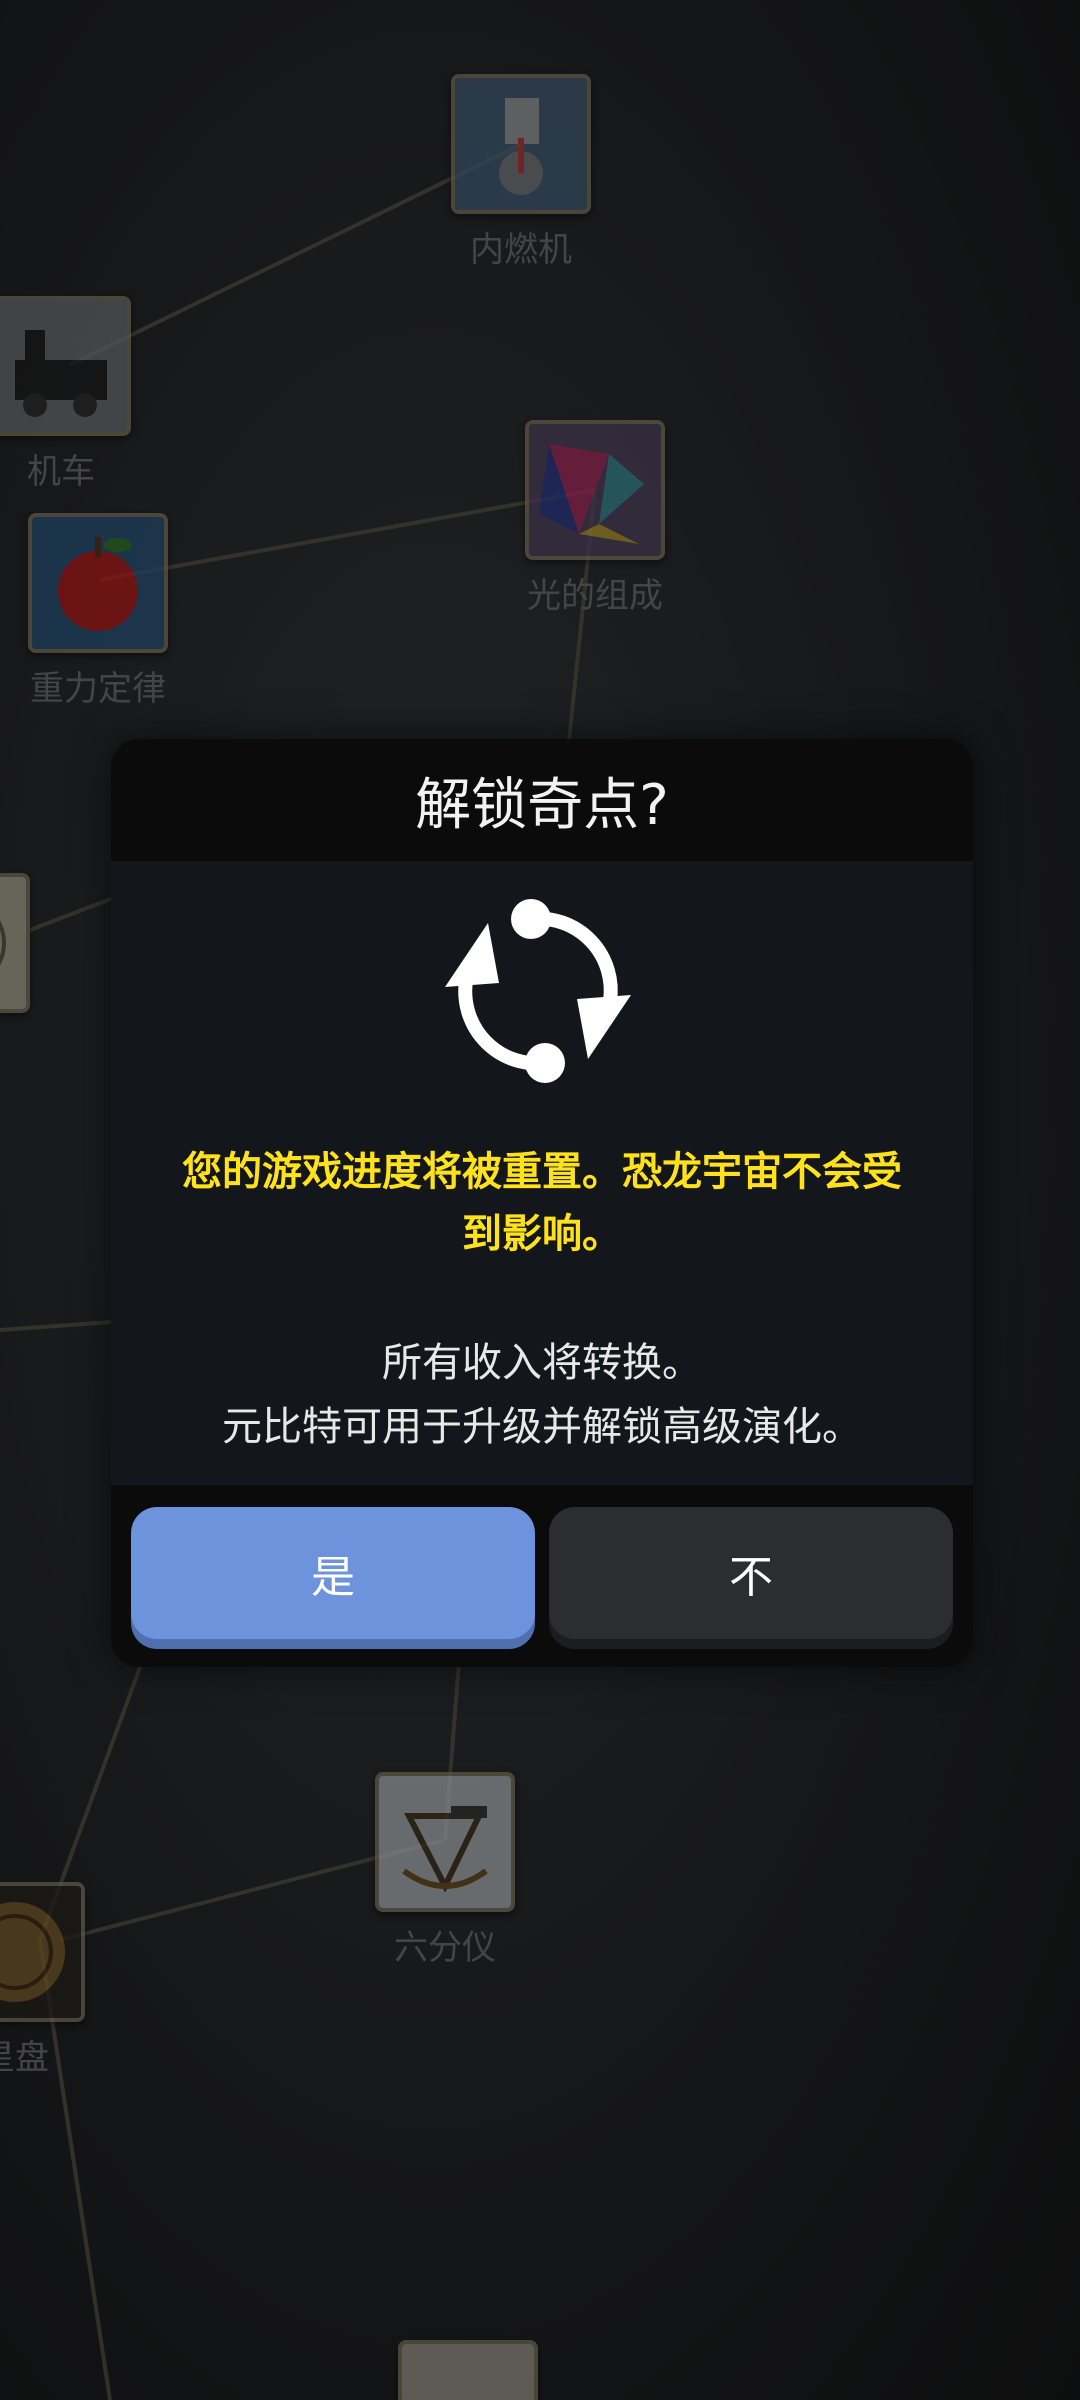 The height and width of the screenshot is (2400, 1080). I want to click on dialog-title: 解锁奇点?, so click(542, 805).